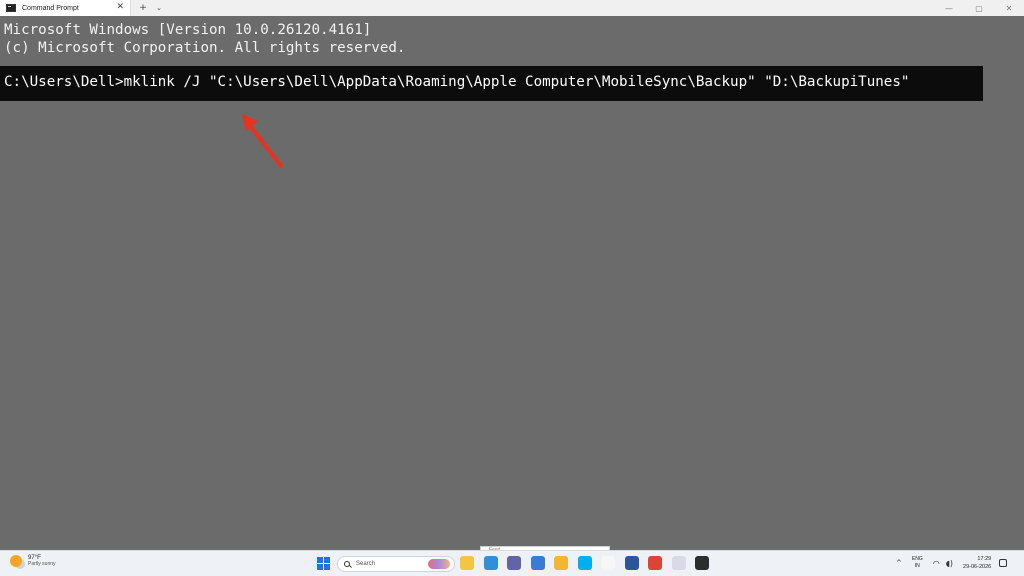 Image resolution: width=1024 pixels, height=576 pixels. I want to click on pinned-apps, so click(589, 563).